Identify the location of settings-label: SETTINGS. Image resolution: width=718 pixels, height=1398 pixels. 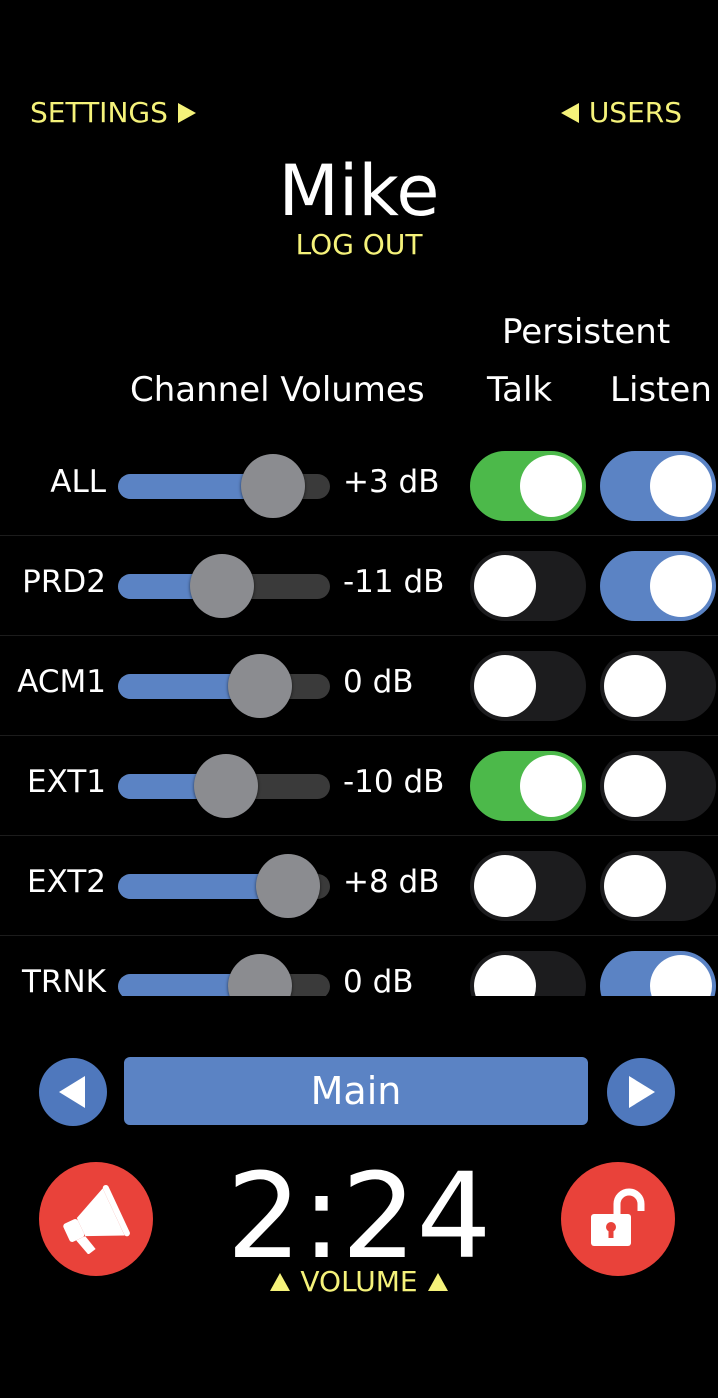
(99, 112).